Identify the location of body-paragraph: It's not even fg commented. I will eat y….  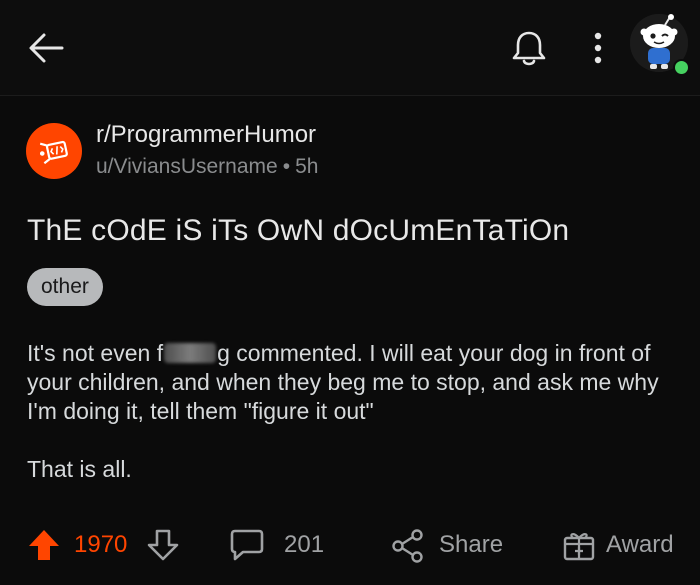
(347, 382).